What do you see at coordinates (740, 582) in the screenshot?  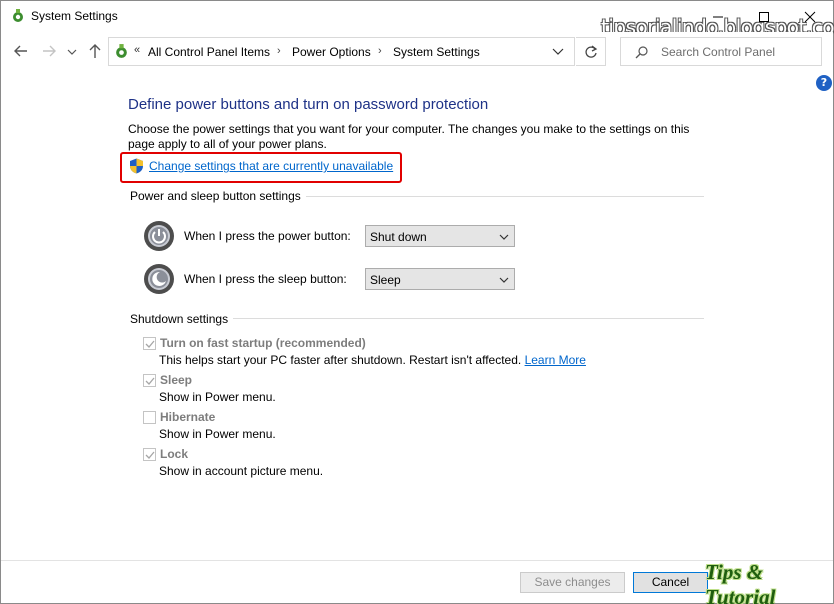 I see `watermark-logo: Tips & Tutorial` at bounding box center [740, 582].